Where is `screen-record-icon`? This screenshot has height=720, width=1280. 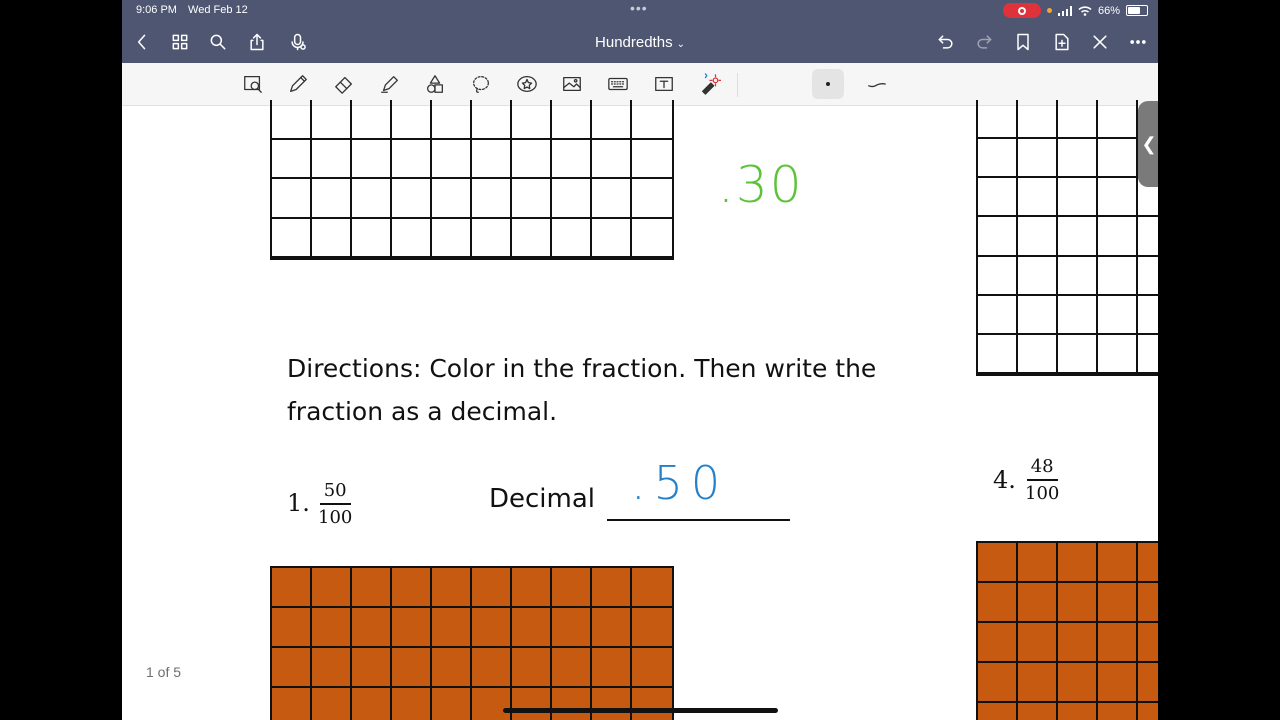 screen-record-icon is located at coordinates (1021, 10).